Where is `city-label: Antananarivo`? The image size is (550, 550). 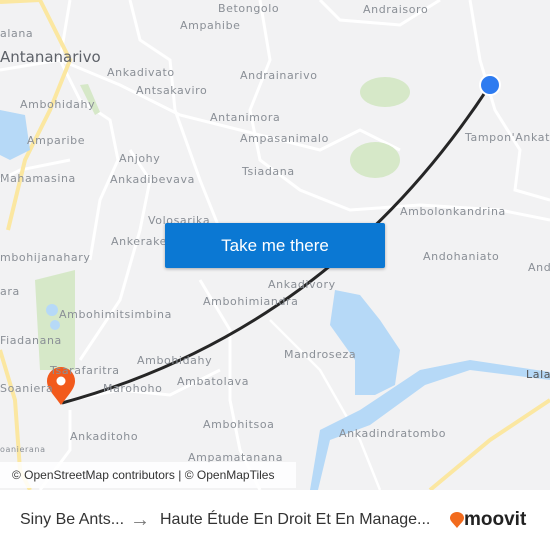 city-label: Antananarivo is located at coordinates (50, 57).